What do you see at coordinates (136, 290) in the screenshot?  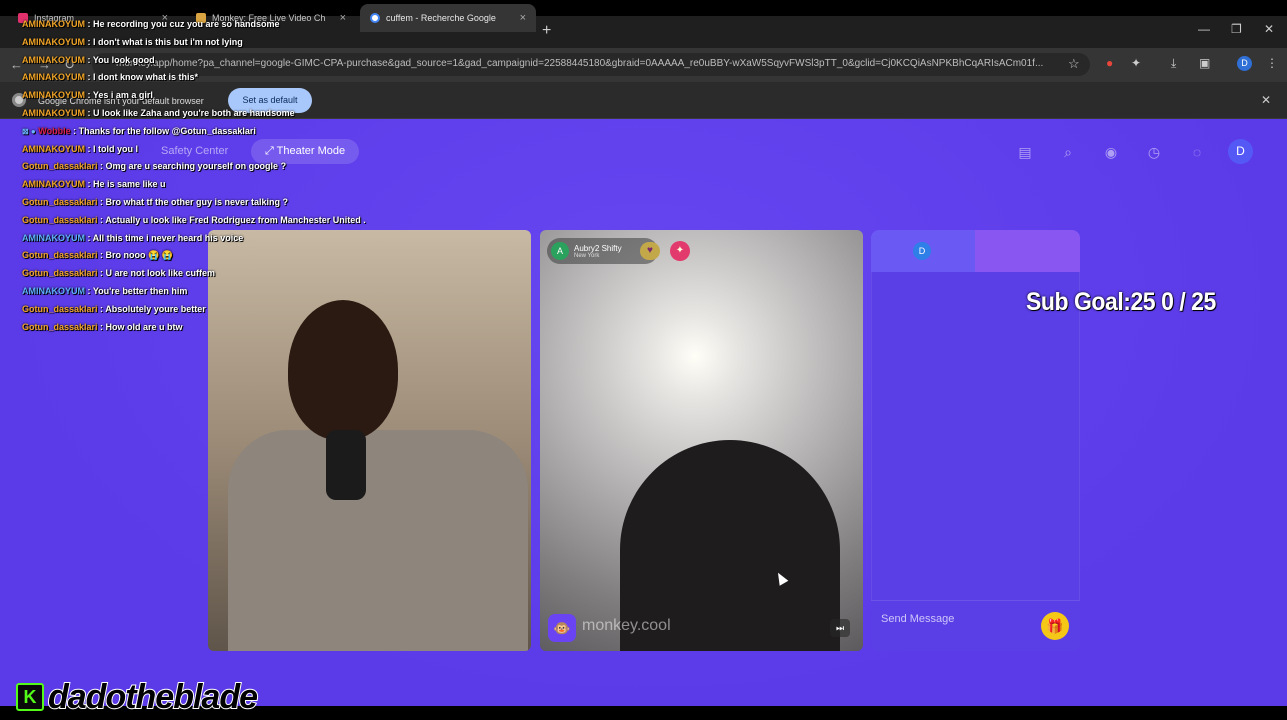 I see `chat-text: : You're better then him` at bounding box center [136, 290].